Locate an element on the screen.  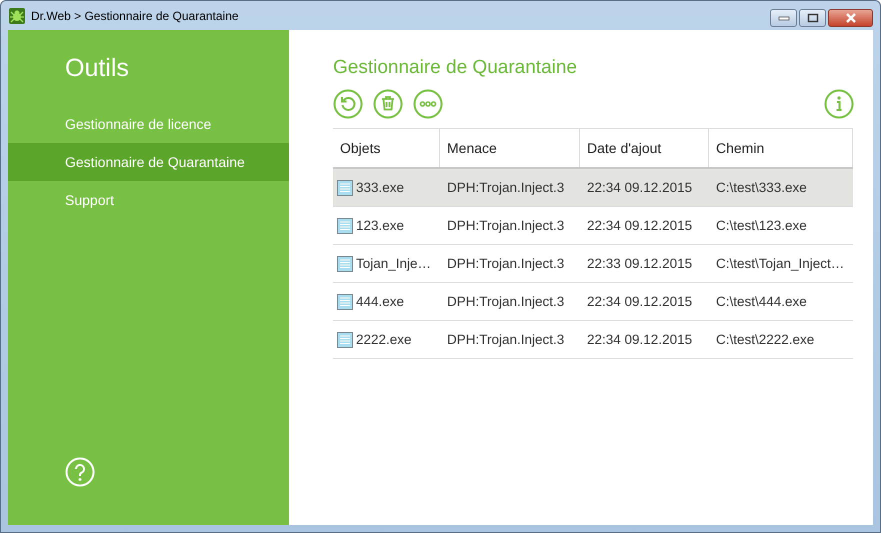
table-cell: C:\test\333.exe is located at coordinates (761, 187).